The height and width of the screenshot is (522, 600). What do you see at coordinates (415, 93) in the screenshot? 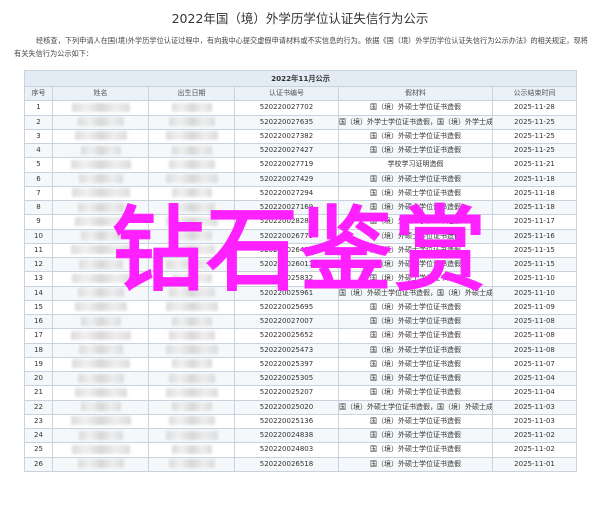
I see `table-header-cell: 假材料` at bounding box center [415, 93].